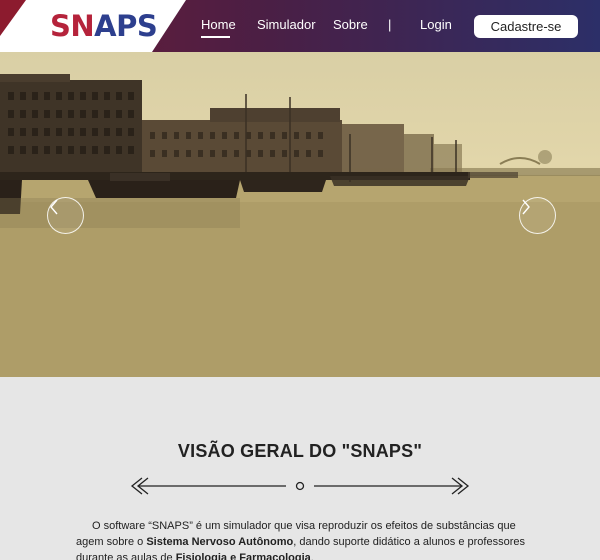  Describe the element at coordinates (400, 181) in the screenshot. I see `boat-right` at that location.